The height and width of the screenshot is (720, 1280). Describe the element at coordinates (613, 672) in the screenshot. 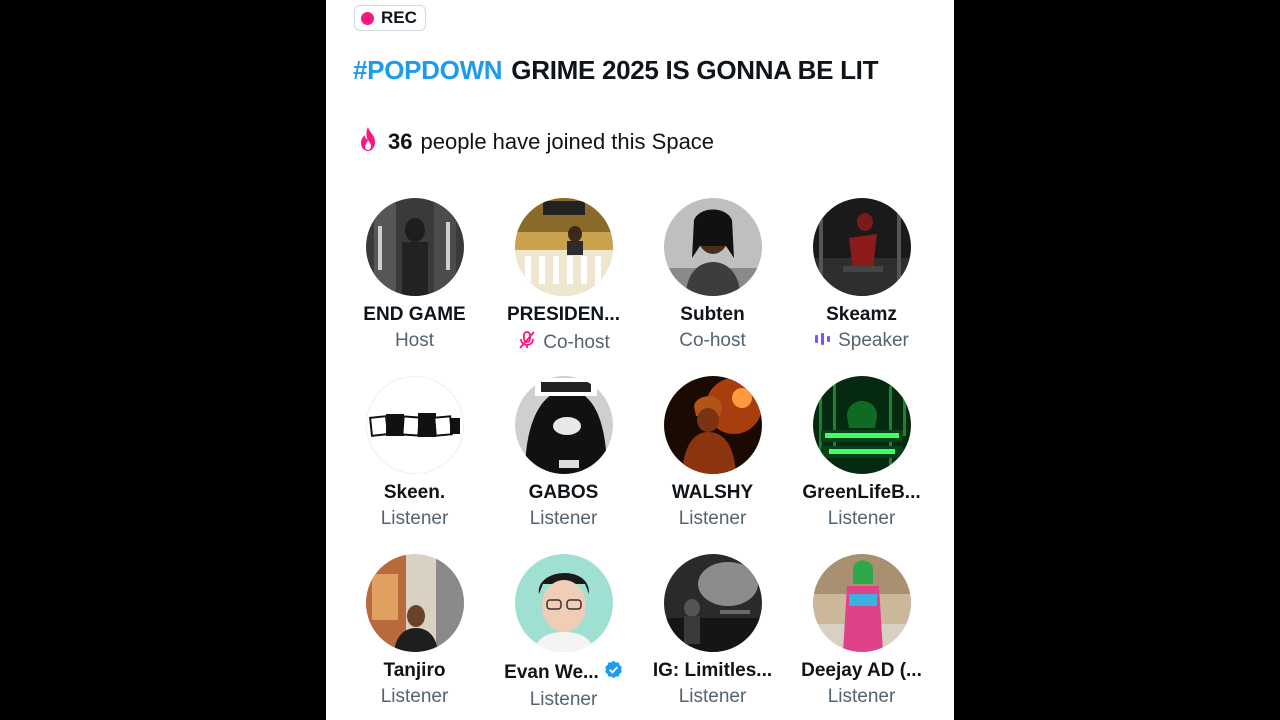

I see `verified-badge-icon` at that location.